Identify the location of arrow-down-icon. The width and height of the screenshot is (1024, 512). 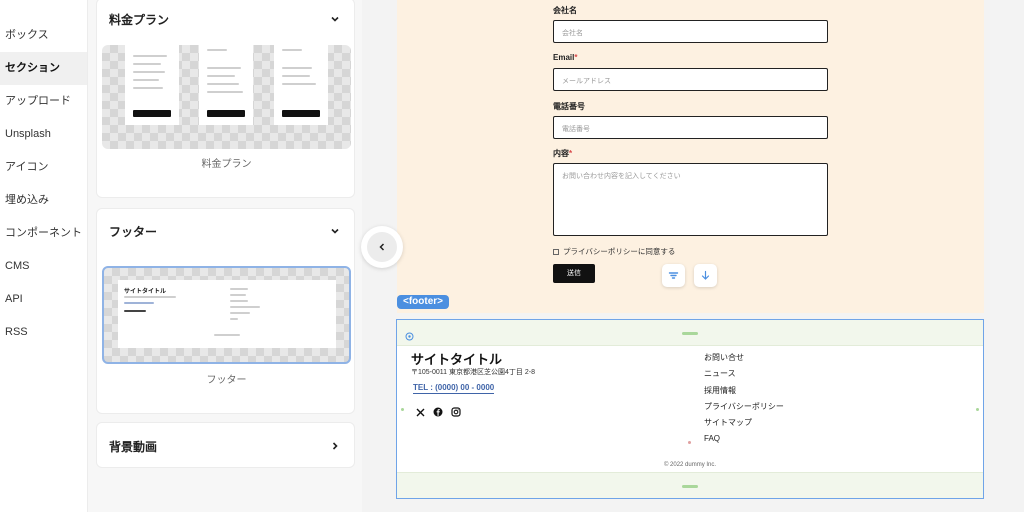
(705, 275).